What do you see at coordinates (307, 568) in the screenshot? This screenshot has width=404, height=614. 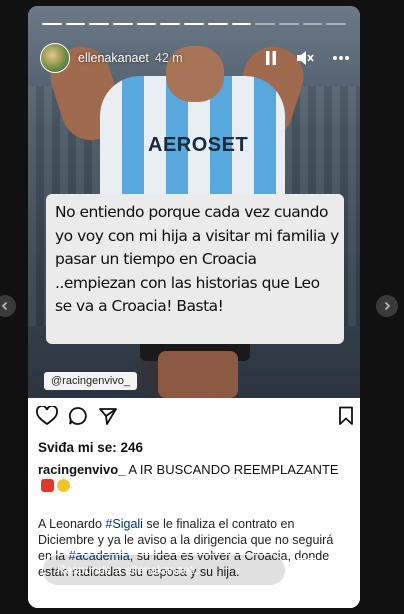 I see `heart-outline-icon` at bounding box center [307, 568].